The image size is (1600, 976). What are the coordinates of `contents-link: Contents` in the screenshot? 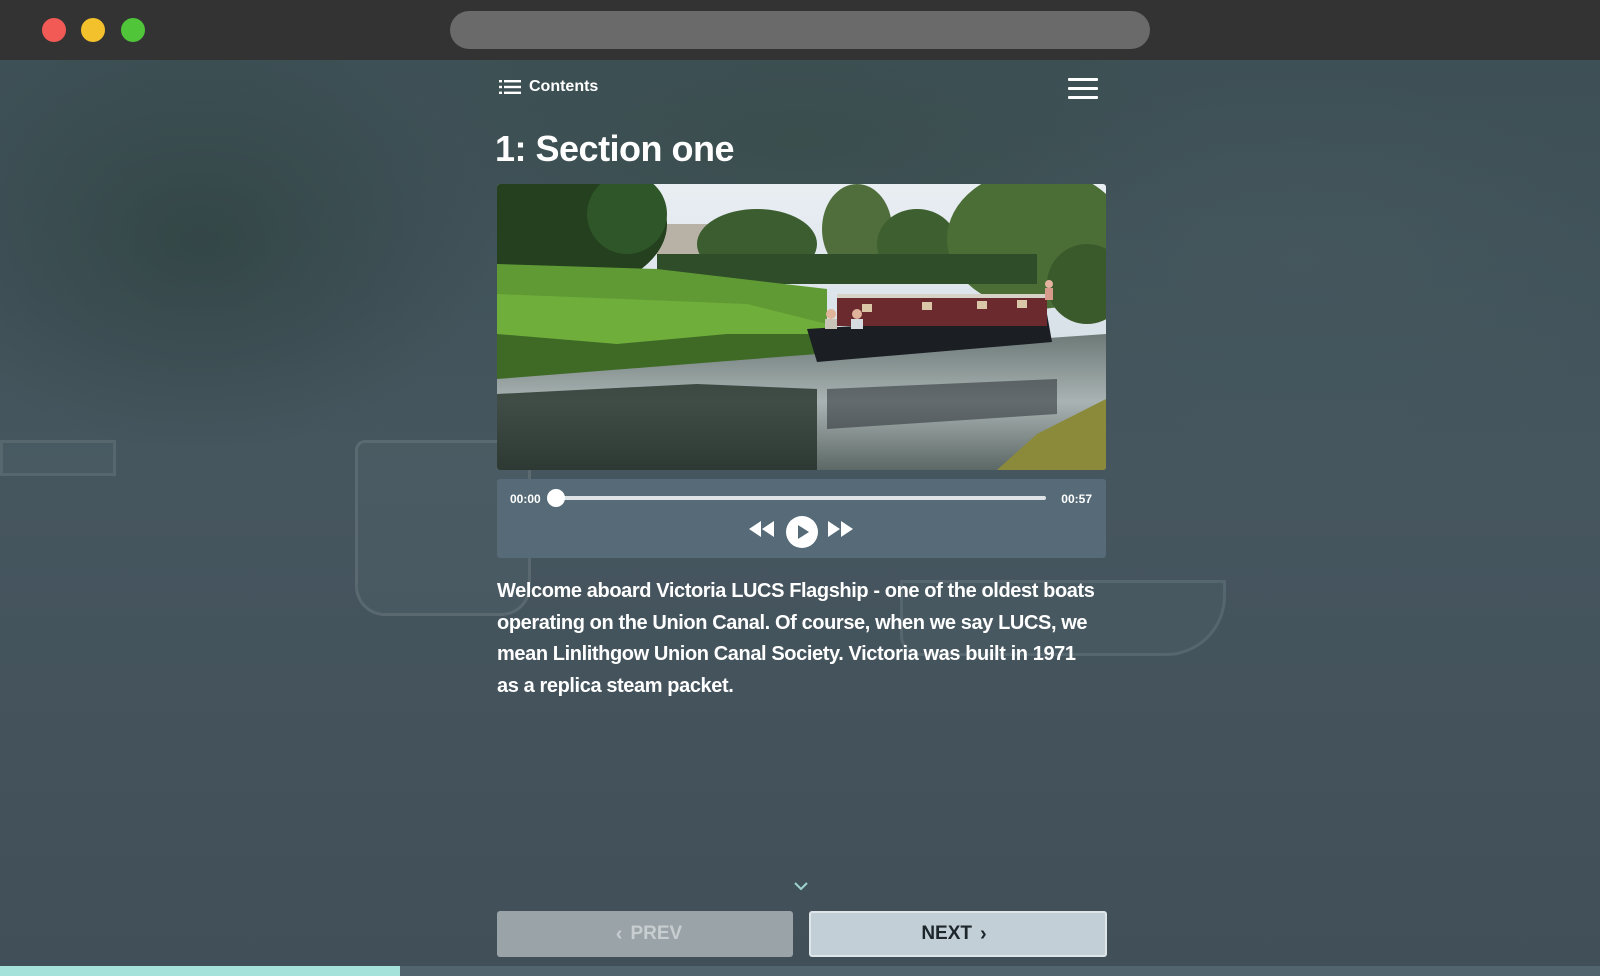 It's located at (548, 87).